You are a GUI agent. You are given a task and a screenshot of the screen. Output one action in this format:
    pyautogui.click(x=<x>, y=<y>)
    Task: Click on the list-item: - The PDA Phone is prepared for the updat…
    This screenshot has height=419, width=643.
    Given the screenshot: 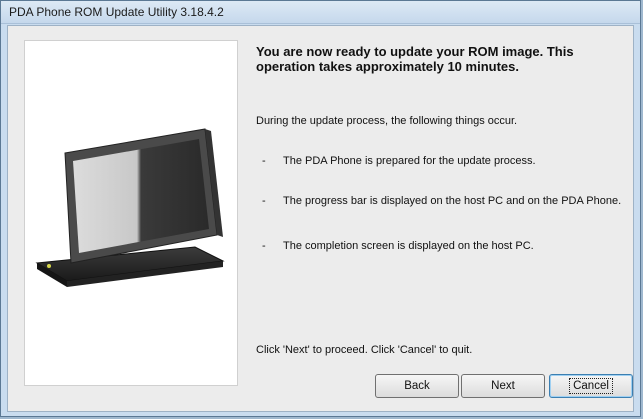 What is the action you would take?
    pyautogui.click(x=396, y=161)
    